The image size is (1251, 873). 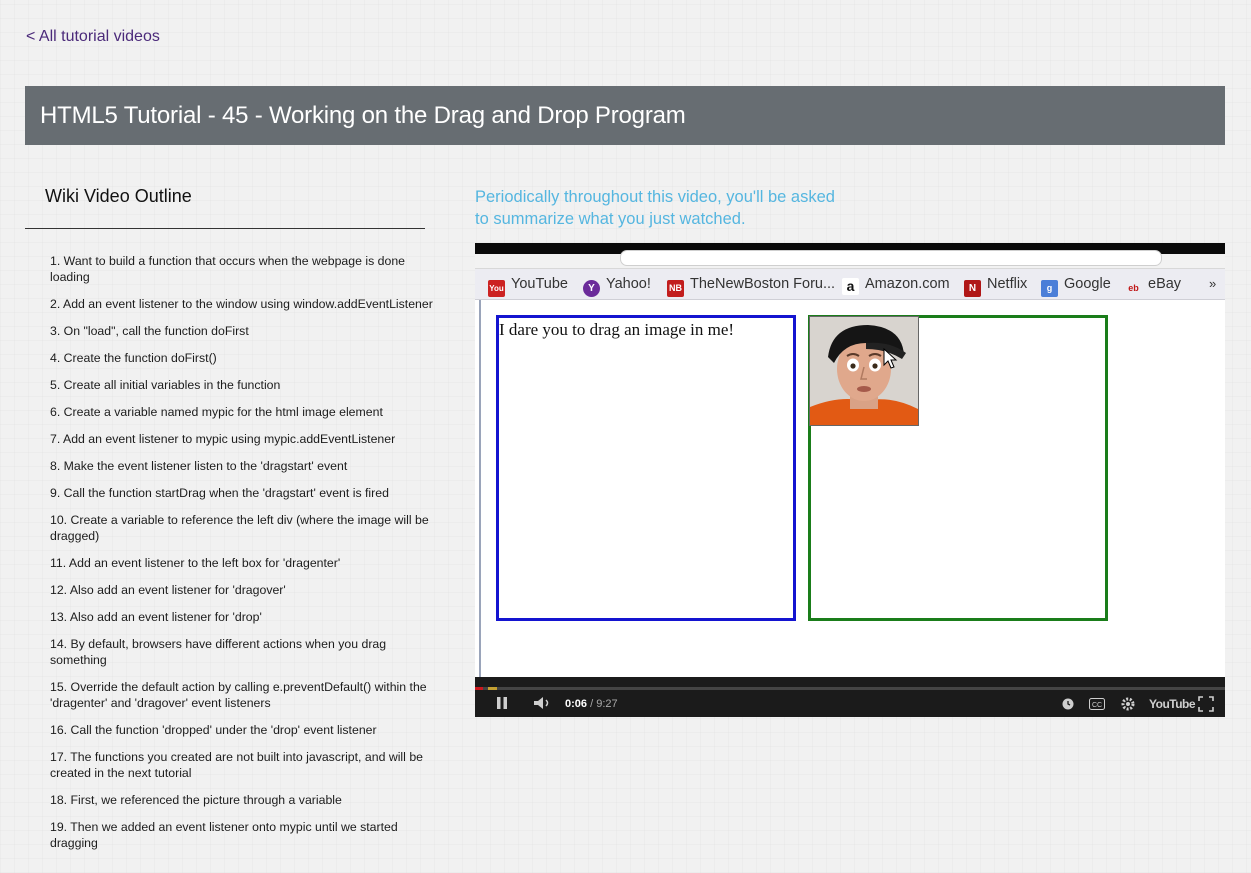 I want to click on video-current-time: 0:06, so click(x=576, y=704).